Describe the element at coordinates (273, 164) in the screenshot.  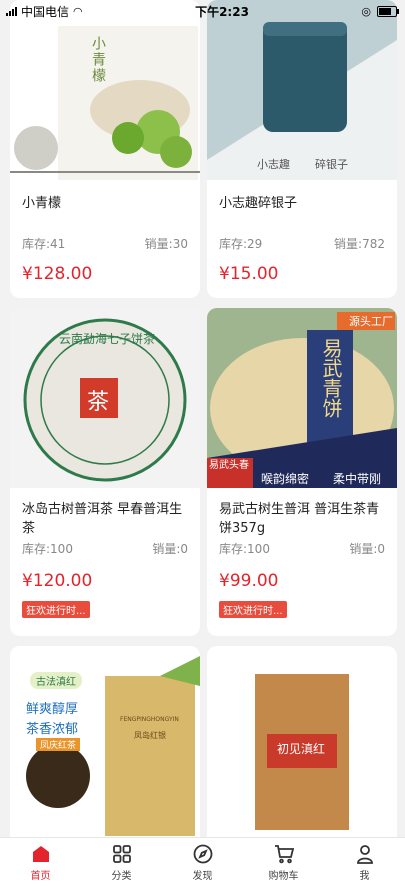
I see `image-text: 小志趣` at that location.